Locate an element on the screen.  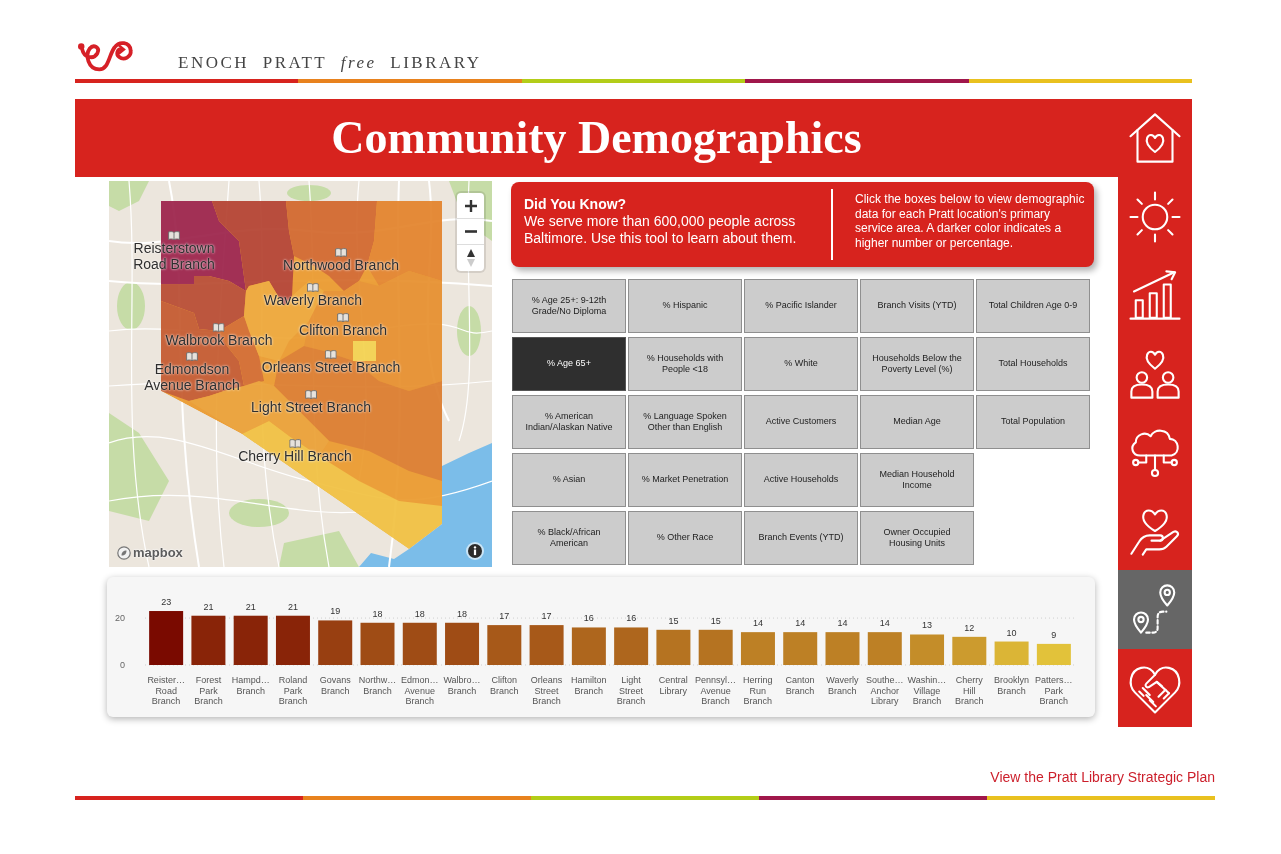
value-label: 12 is located at coordinates (969, 627).